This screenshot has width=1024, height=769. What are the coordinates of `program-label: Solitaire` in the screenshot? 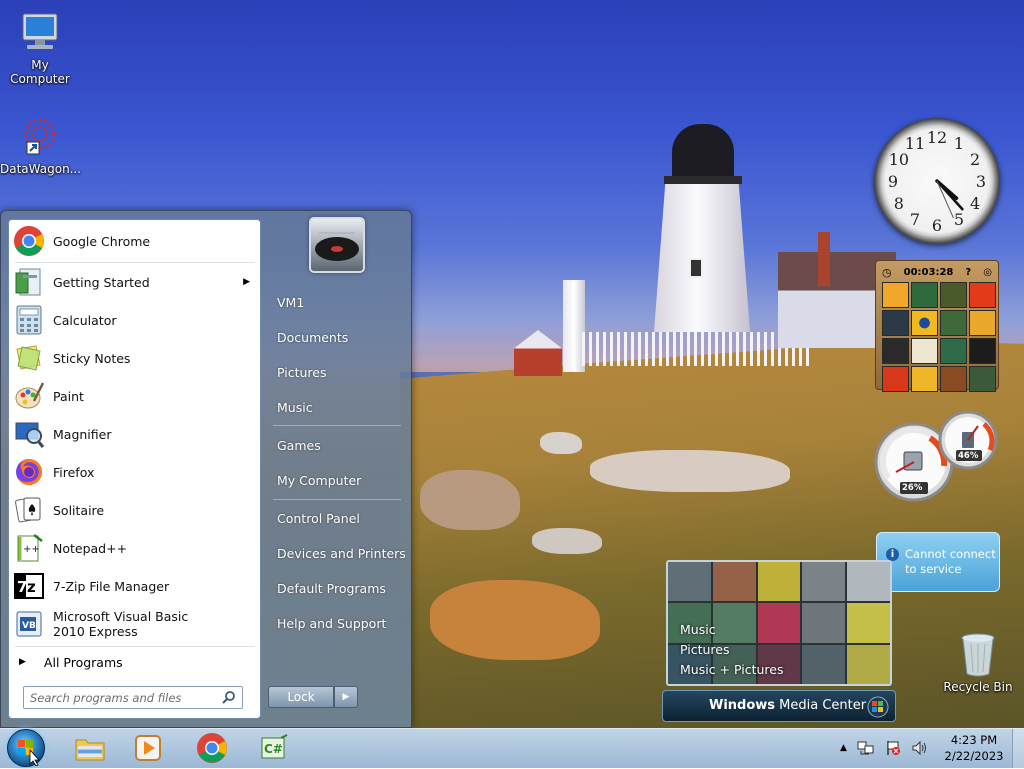 It's located at (79, 510).